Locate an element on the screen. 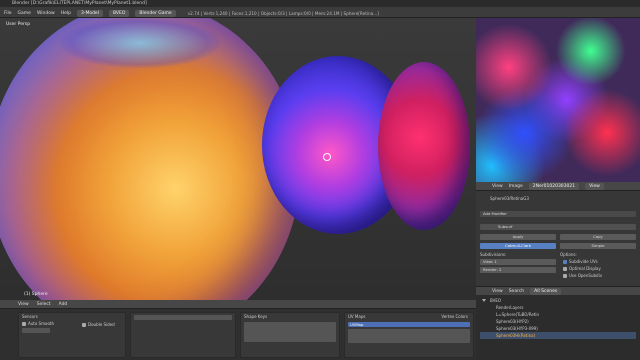 The image size is (640, 360). uv-maps-list is located at coordinates (409, 336).